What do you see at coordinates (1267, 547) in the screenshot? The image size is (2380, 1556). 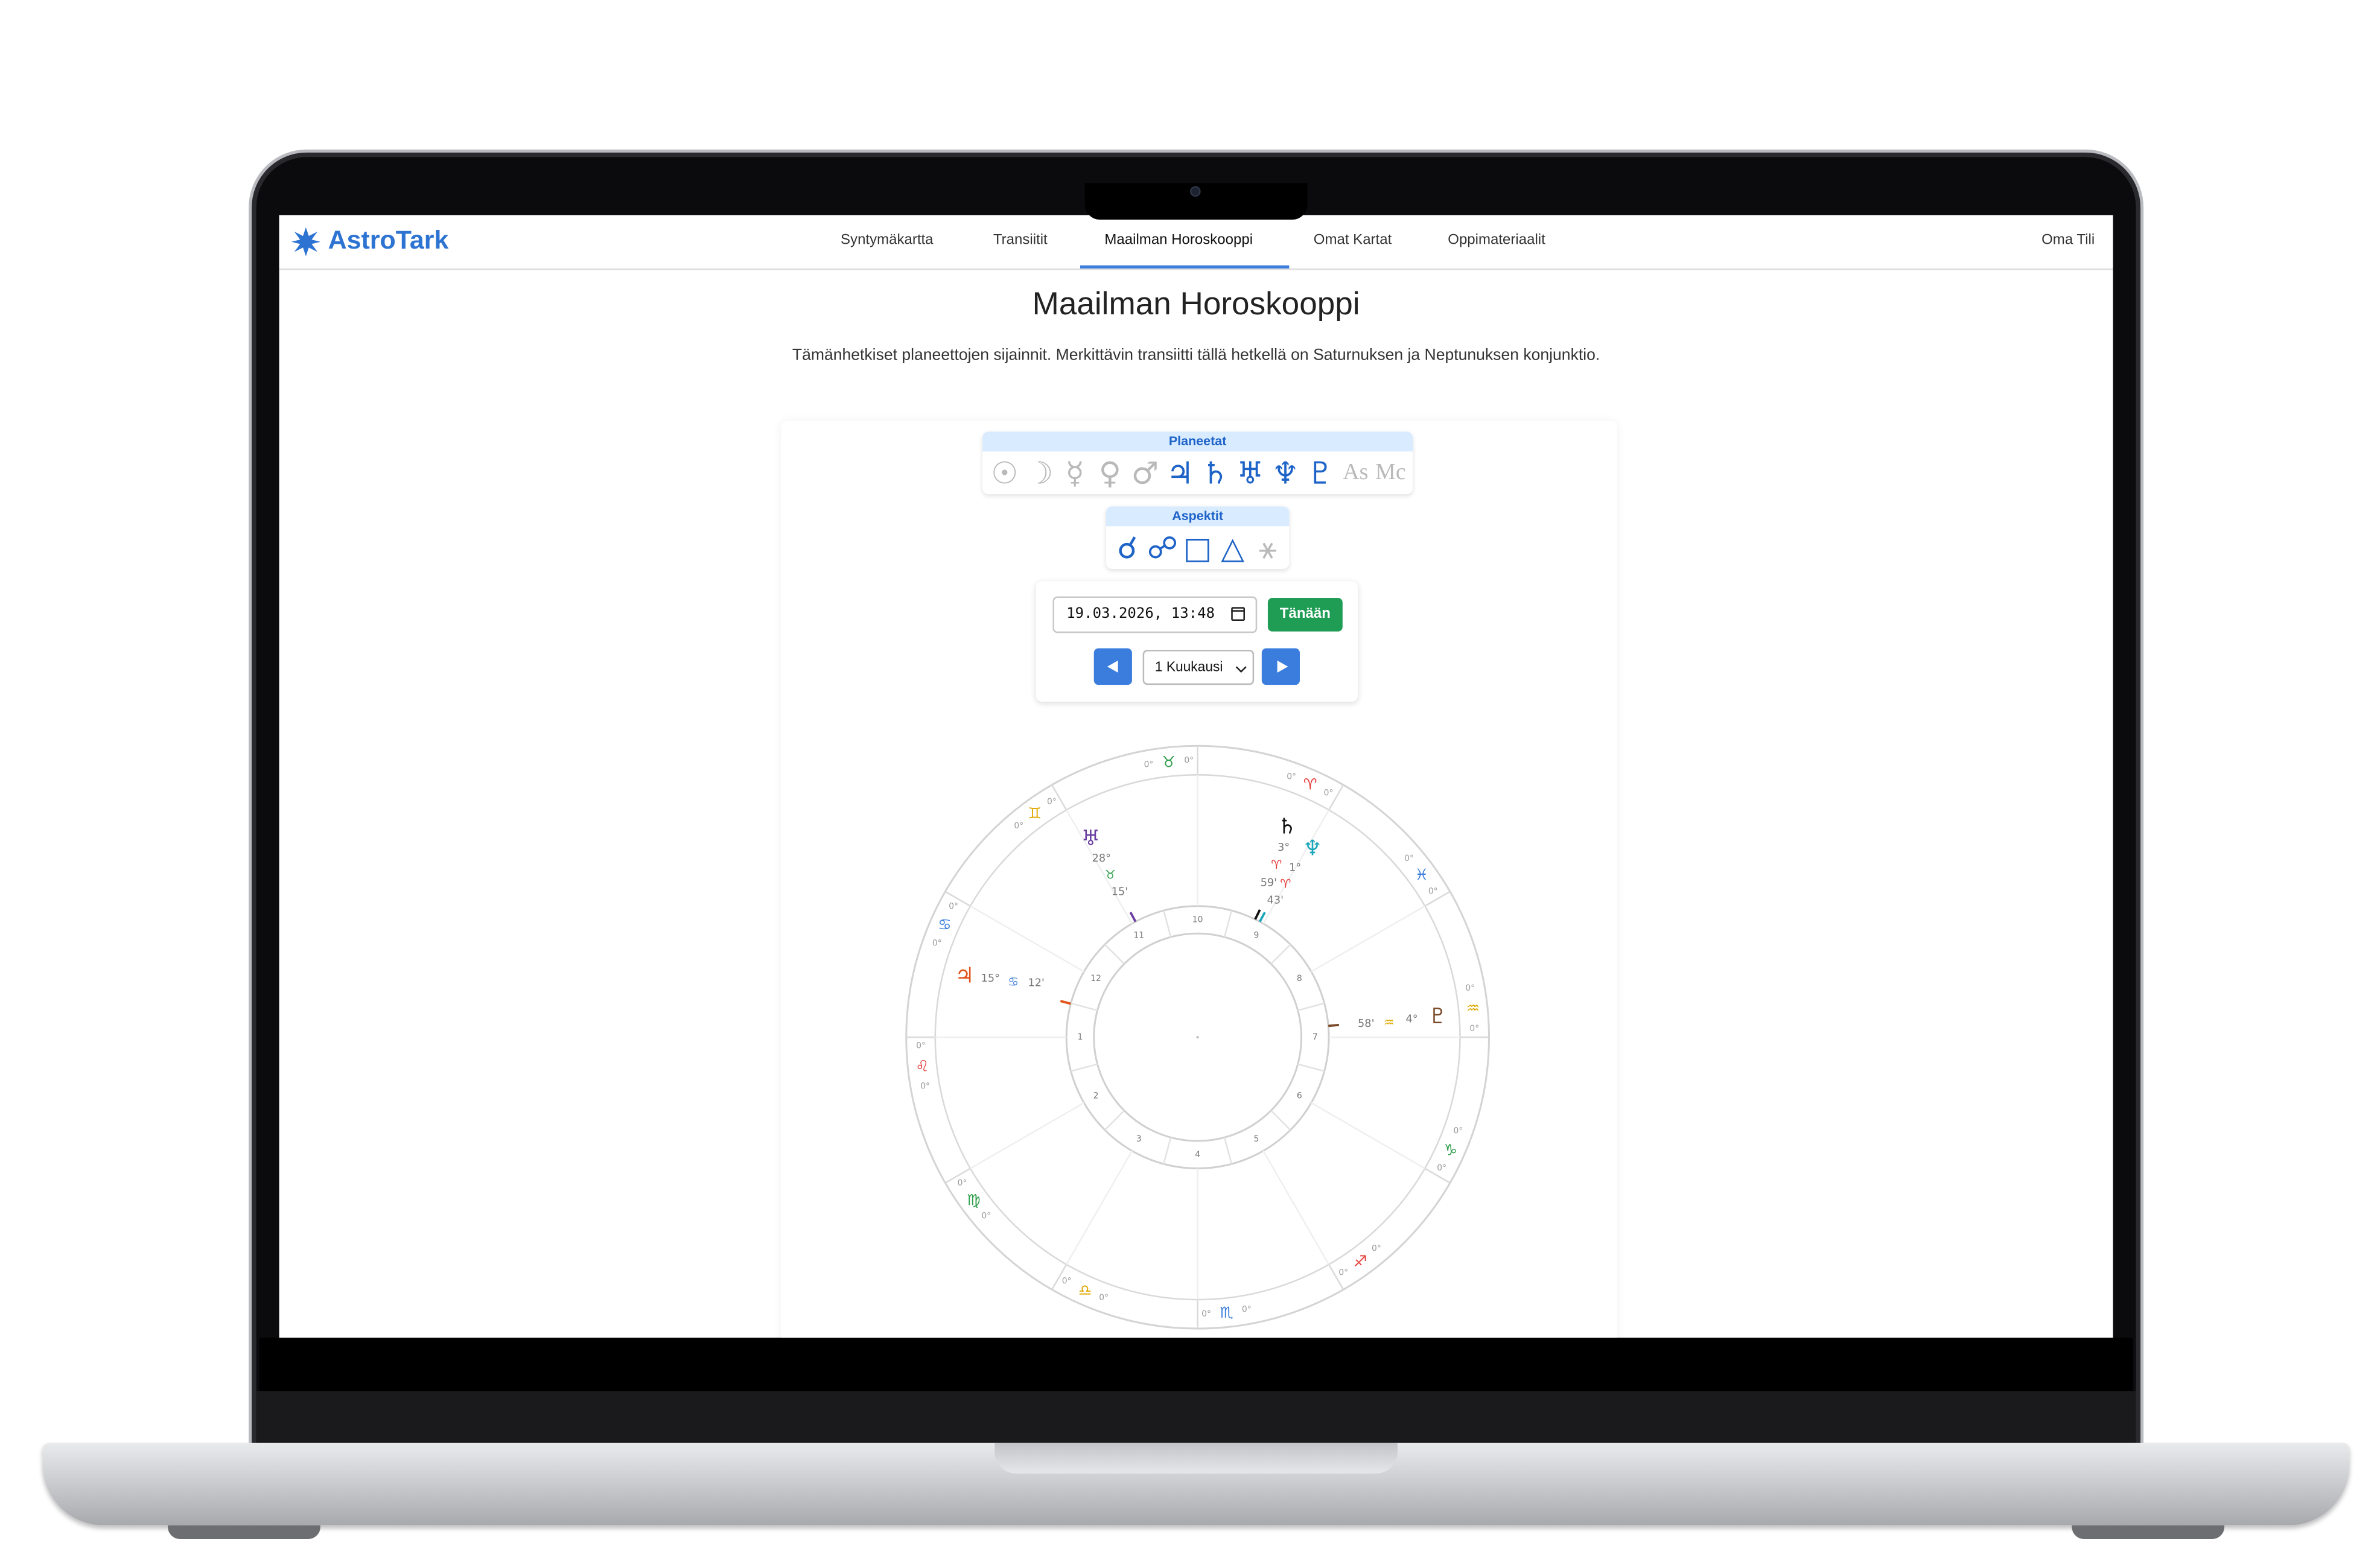 I see `sextile-icon: ⚹` at bounding box center [1267, 547].